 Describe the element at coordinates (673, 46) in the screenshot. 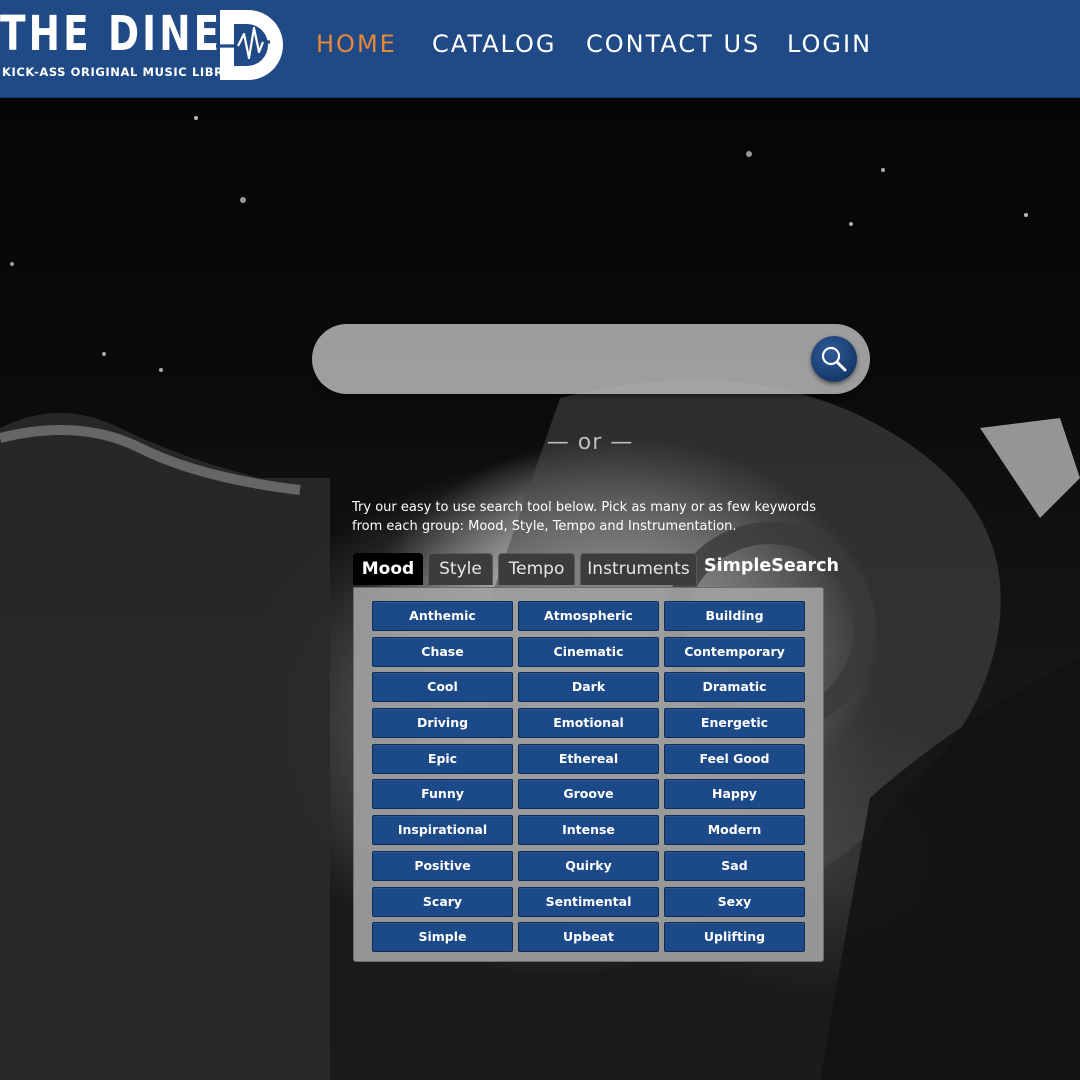

I see `nav-contact-us: CONTACT US` at that location.